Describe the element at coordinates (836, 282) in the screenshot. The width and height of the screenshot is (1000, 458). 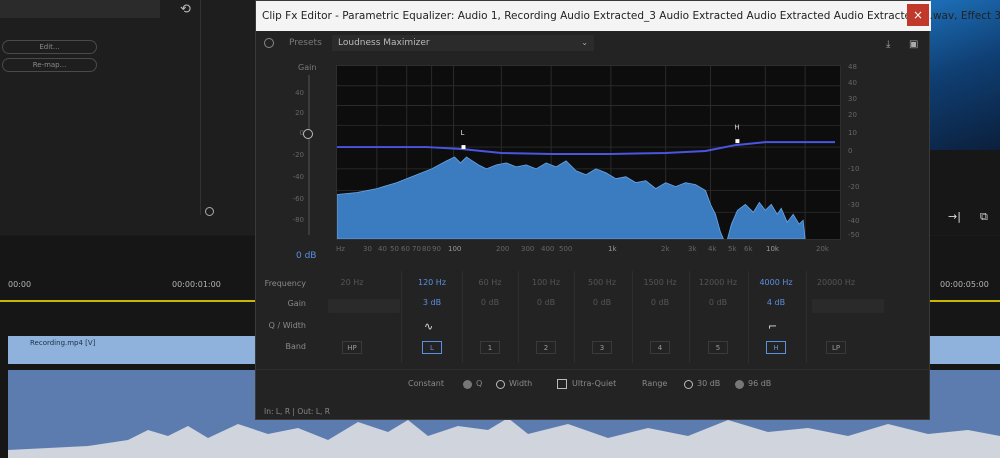
I see `band-frequency: 20000 Hz` at that location.